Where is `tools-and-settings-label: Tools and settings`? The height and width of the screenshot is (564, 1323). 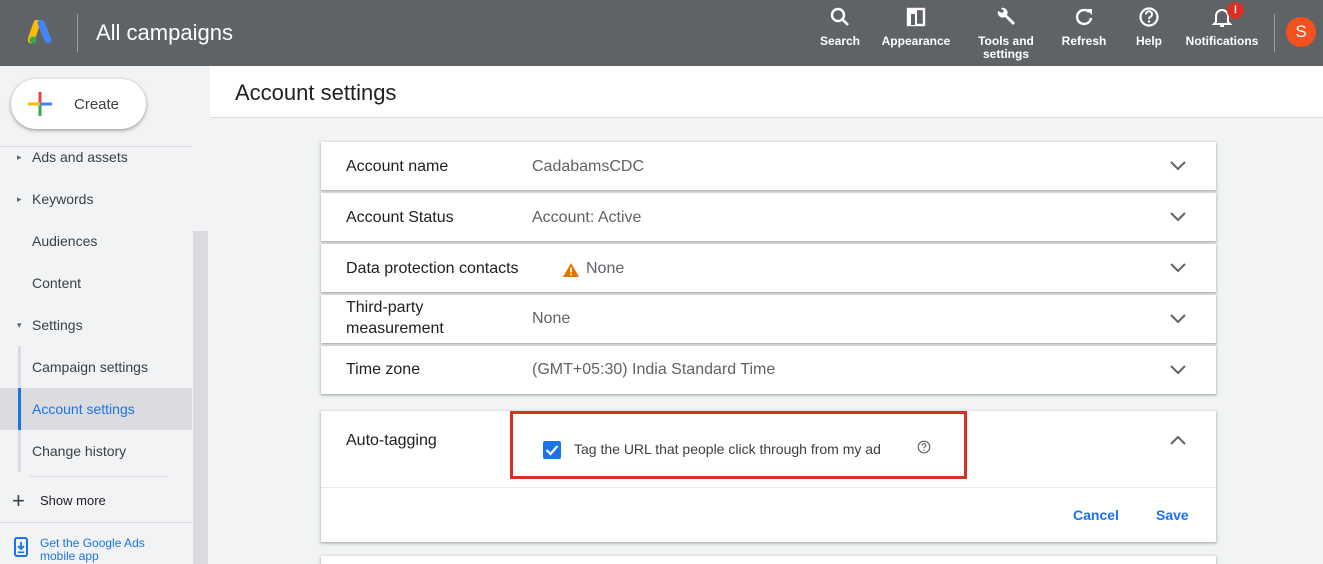
tools-and-settings-label: Tools and settings is located at coordinates (1006, 47).